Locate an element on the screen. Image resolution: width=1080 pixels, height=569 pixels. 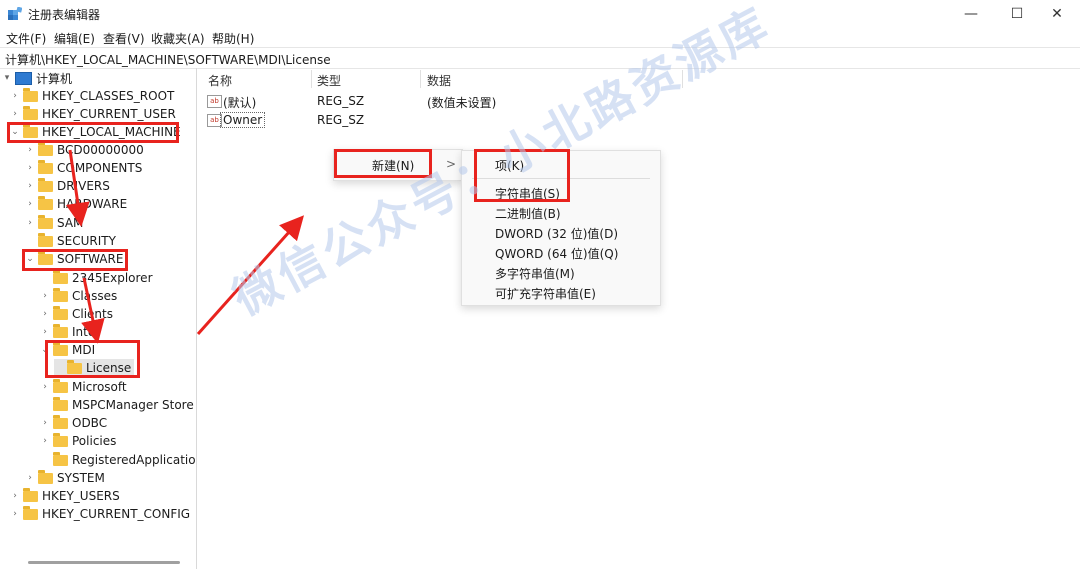
tree-node-bcd: › BCD00000000 is located at coordinates (84, 150).